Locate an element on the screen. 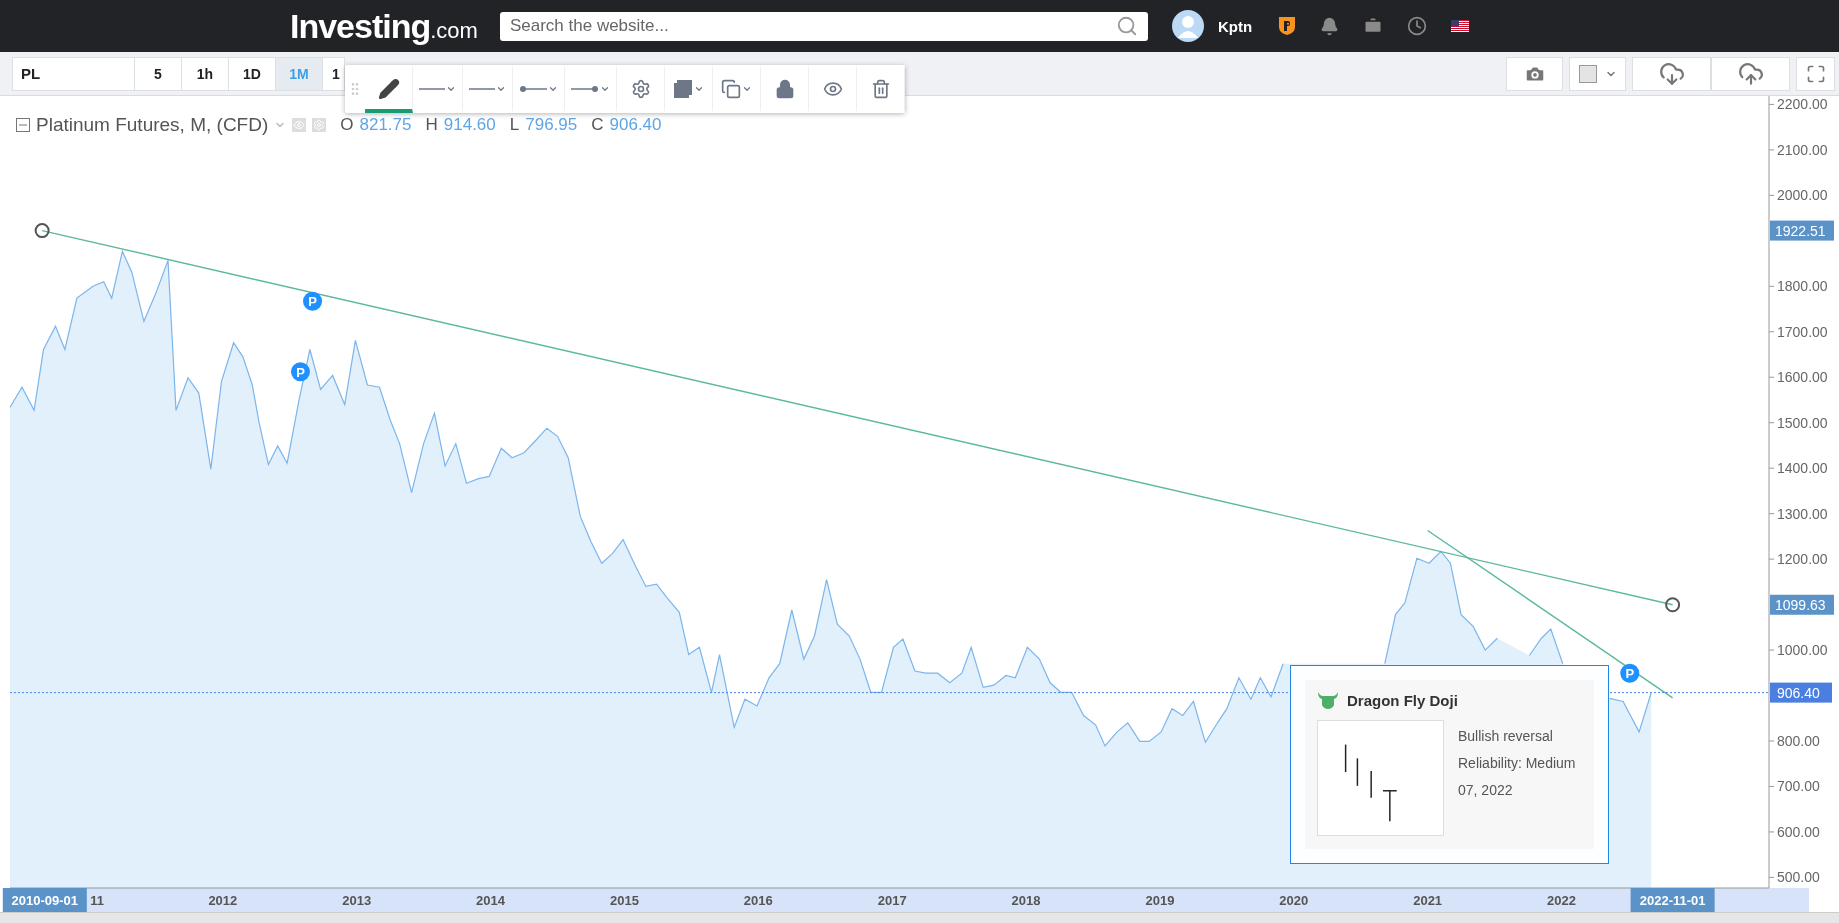 The height and width of the screenshot is (923, 1839). upload-button is located at coordinates (1750, 73).